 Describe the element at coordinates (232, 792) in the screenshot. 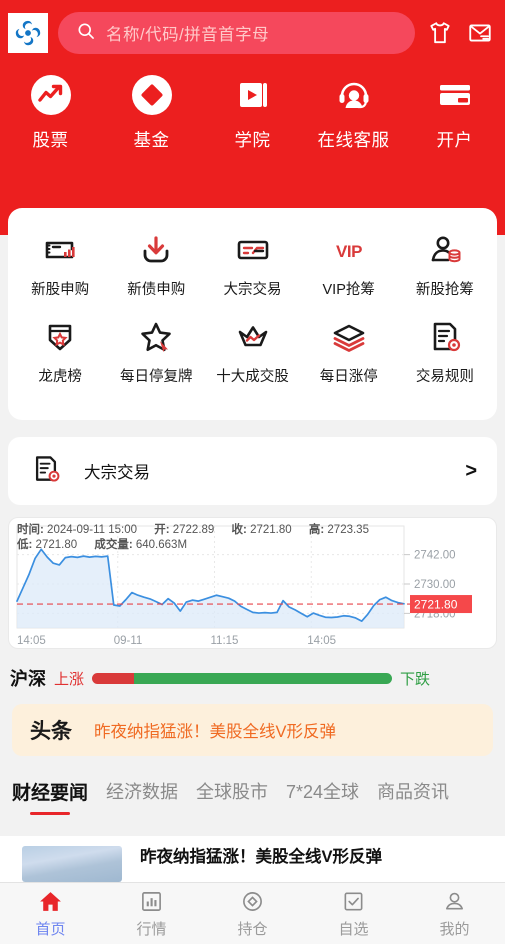

I see `tab-label: 全球股市` at that location.